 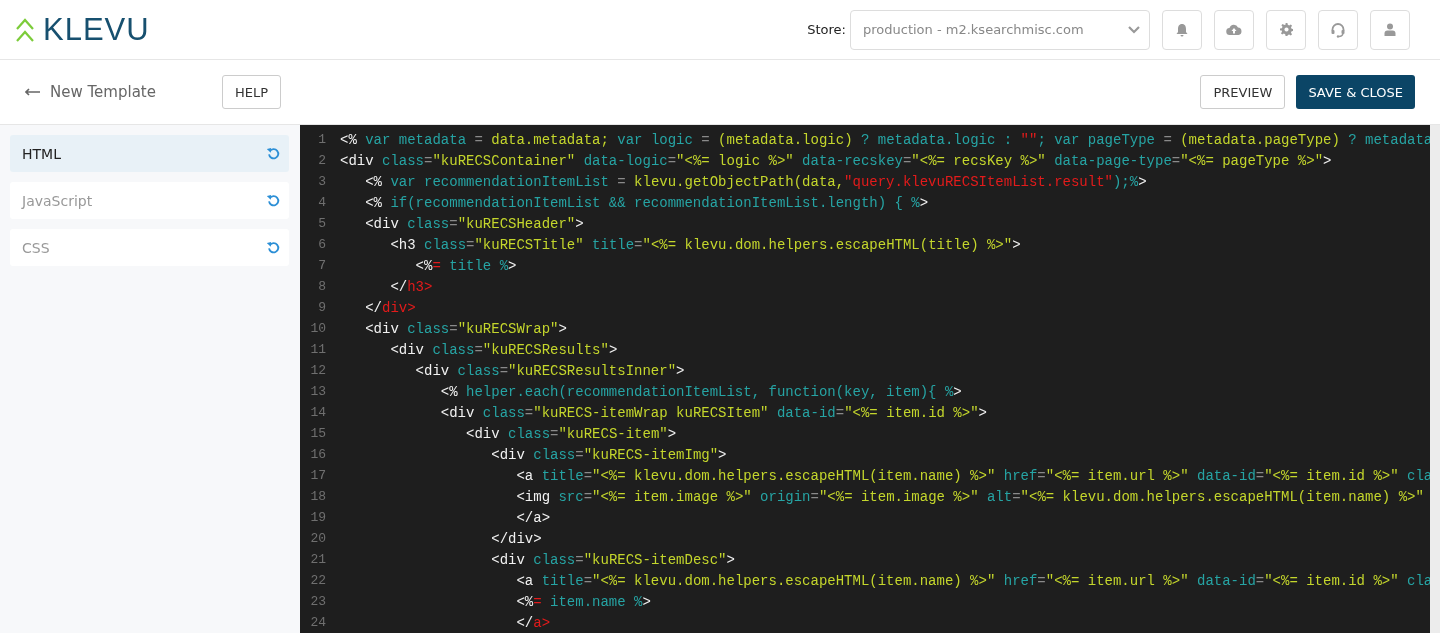 What do you see at coordinates (321, 223) in the screenshot?
I see `line-number: 5` at bounding box center [321, 223].